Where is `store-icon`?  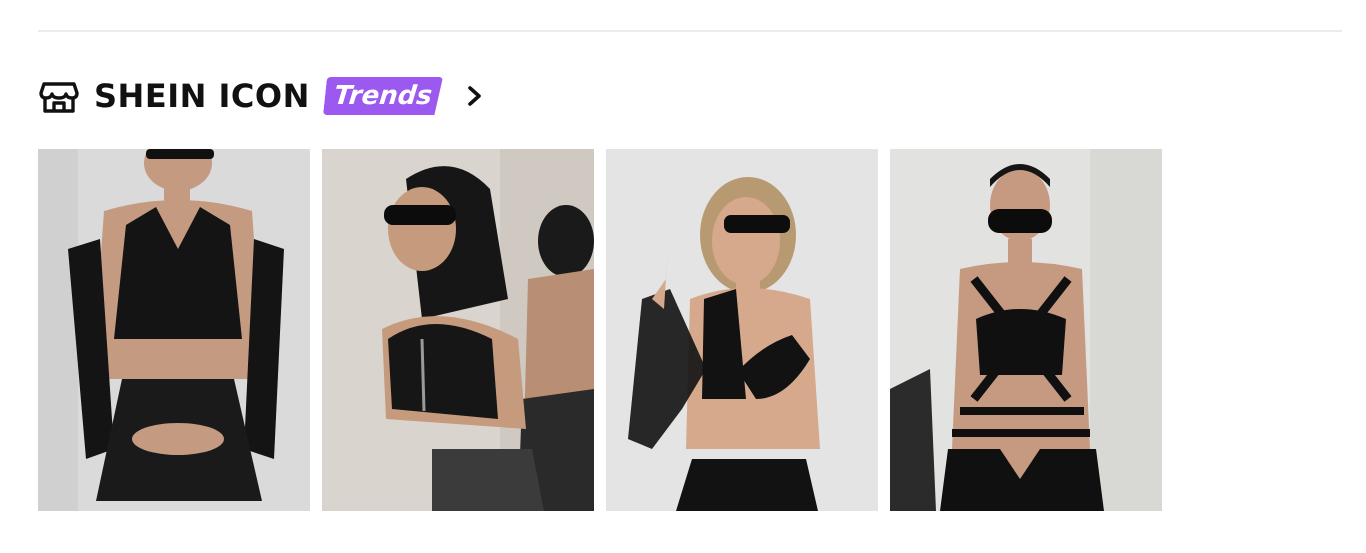
store-icon is located at coordinates (59, 97).